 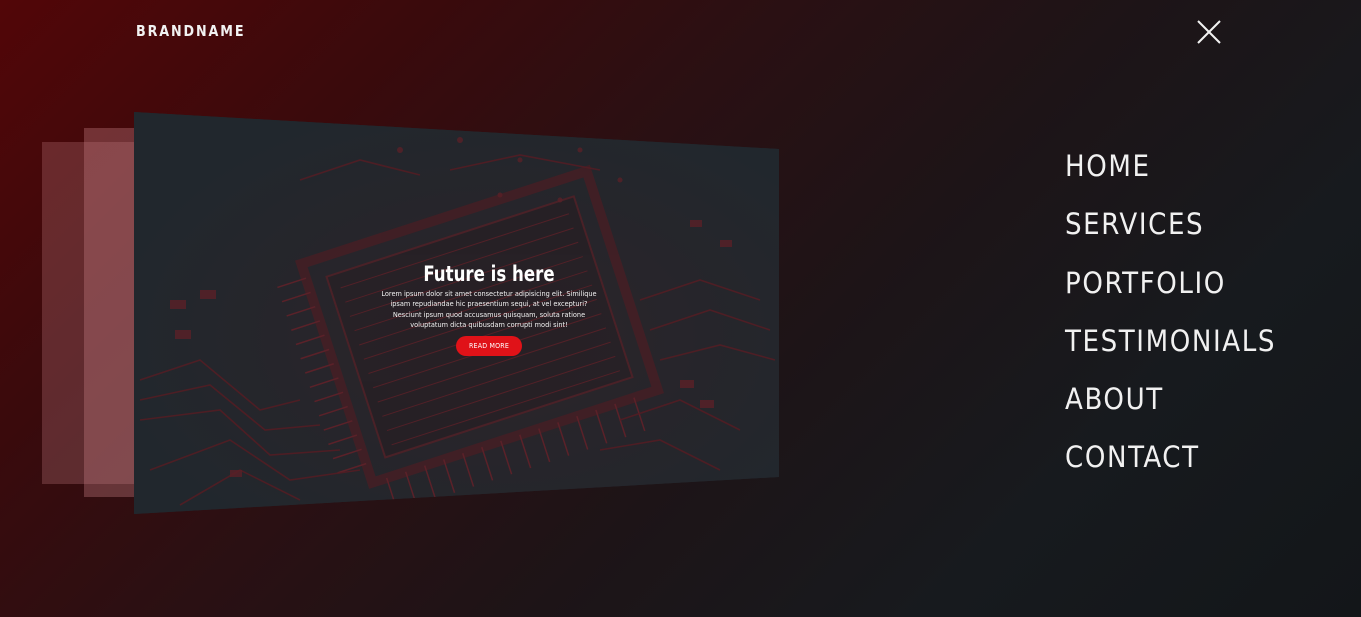 What do you see at coordinates (1170, 466) in the screenshot?
I see `nav-item-contact: CONTACT` at bounding box center [1170, 466].